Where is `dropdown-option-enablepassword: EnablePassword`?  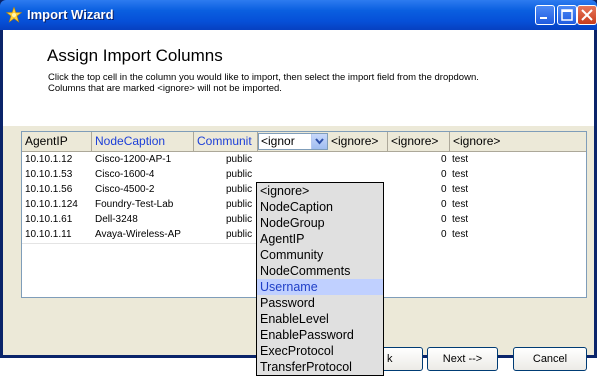 dropdown-option-enablepassword: EnablePassword is located at coordinates (320, 335).